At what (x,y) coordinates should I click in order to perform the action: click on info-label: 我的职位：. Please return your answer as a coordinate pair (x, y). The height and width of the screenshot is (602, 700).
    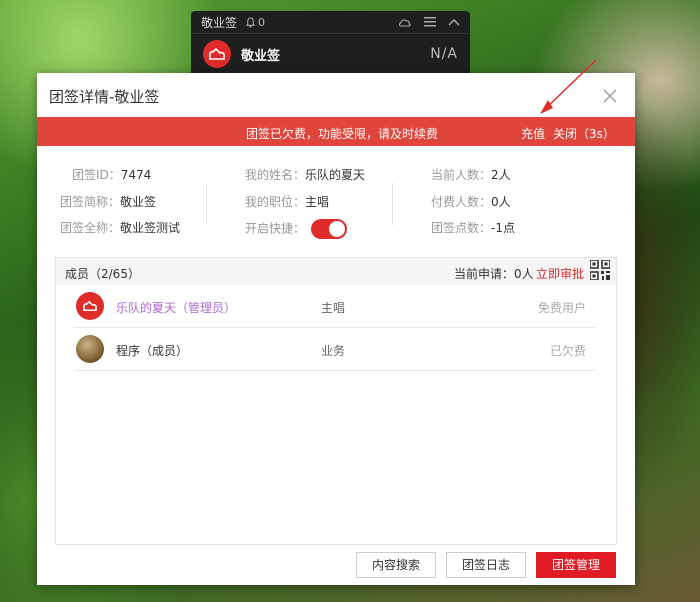
    Looking at the image, I should click on (275, 201).